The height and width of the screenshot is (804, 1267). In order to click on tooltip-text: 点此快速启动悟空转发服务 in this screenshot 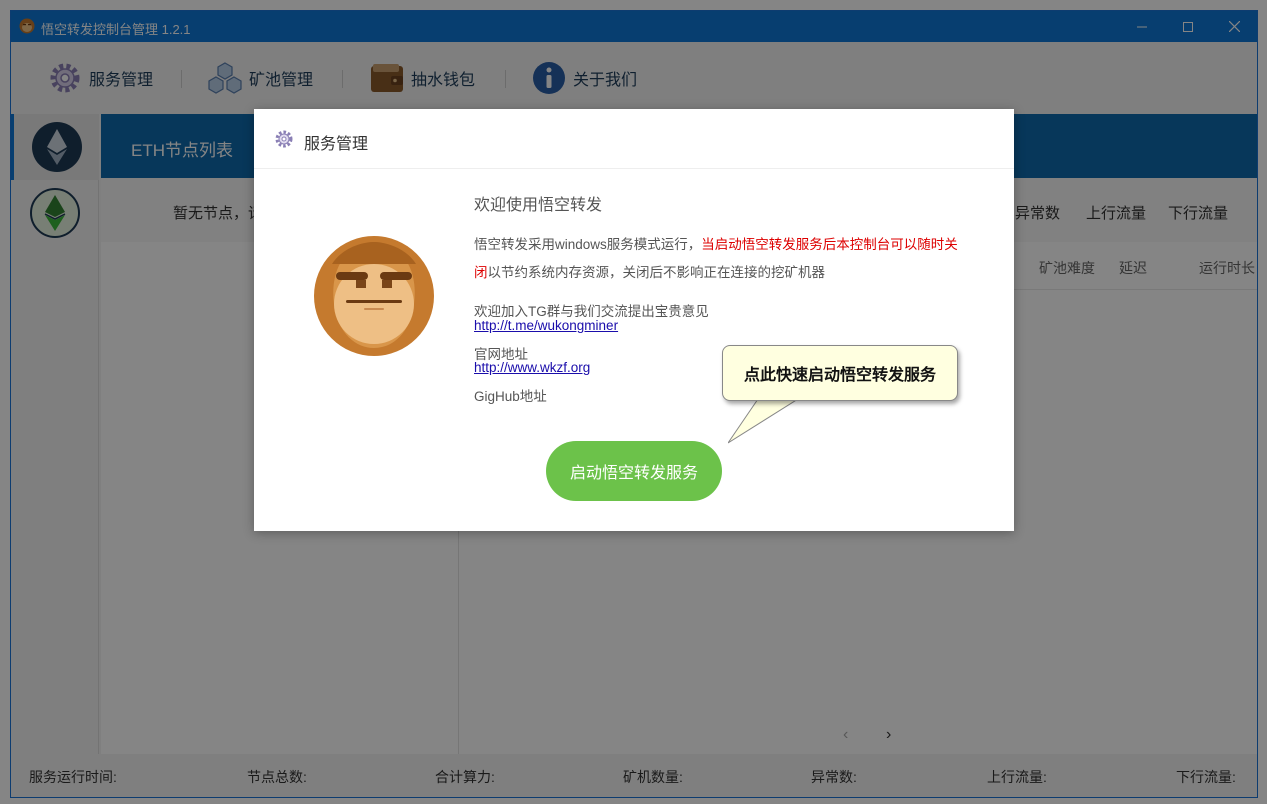, I will do `click(839, 375)`.